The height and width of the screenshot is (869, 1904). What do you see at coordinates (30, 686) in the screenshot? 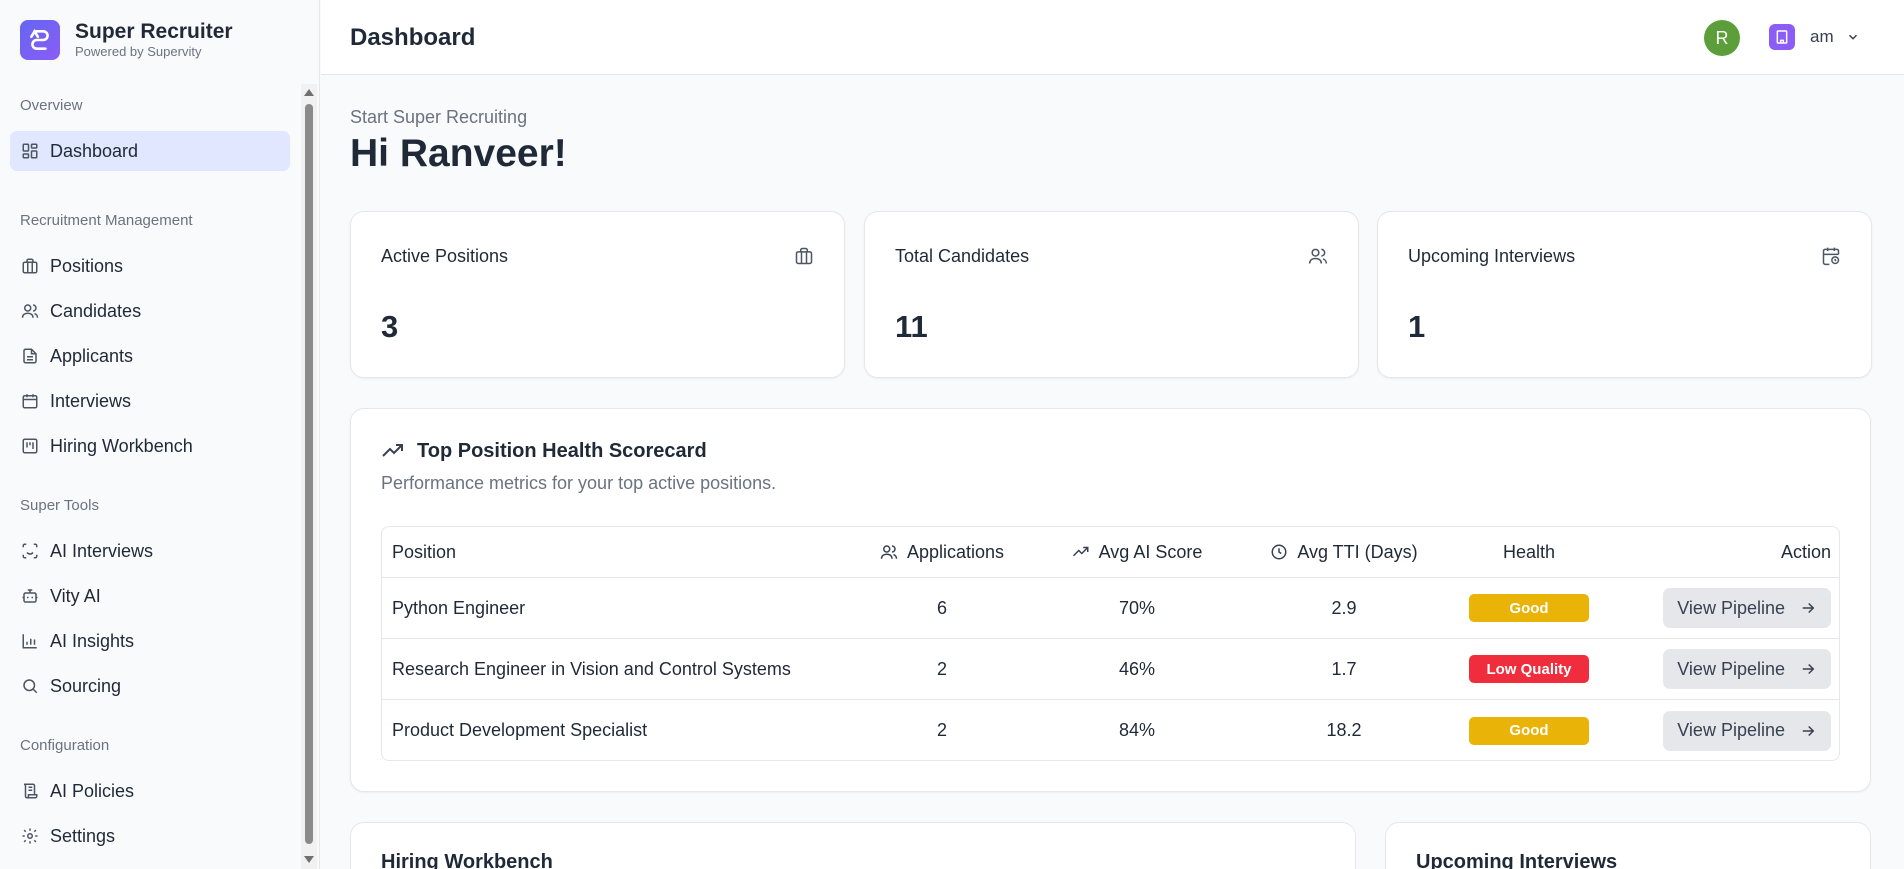
I see `search-icon` at bounding box center [30, 686].